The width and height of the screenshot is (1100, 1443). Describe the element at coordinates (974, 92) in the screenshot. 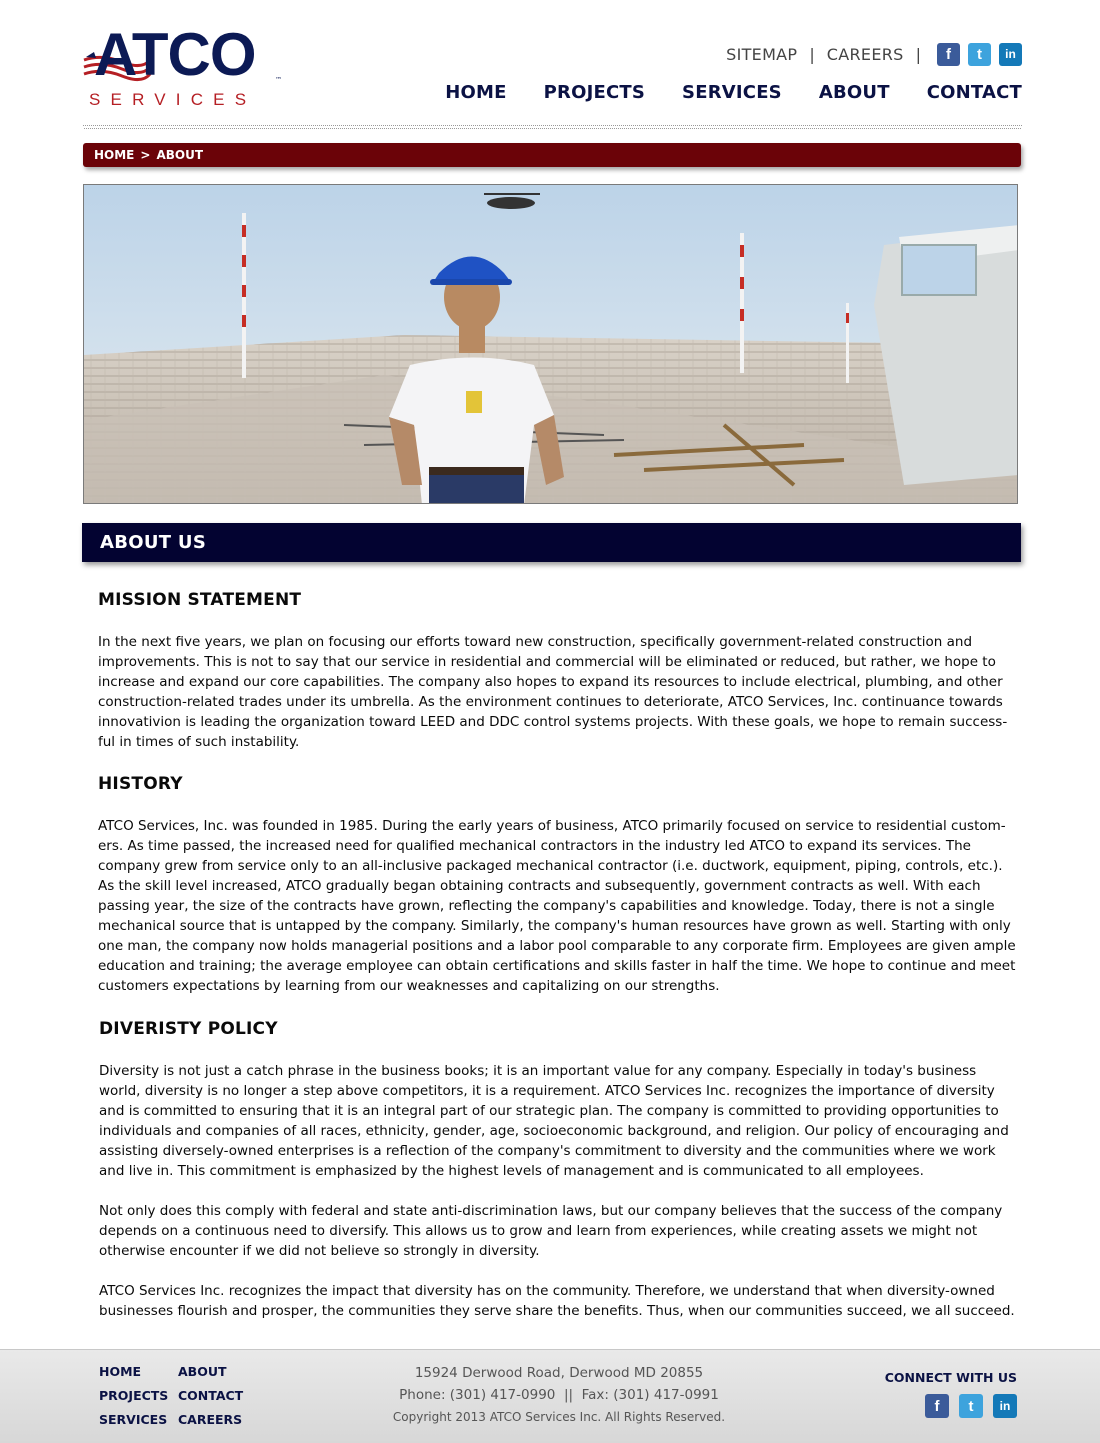

I see `nav-contact: CONTACT` at that location.